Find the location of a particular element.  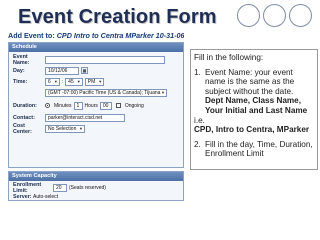

time-ampm-select: PM is located at coordinates (94, 81).